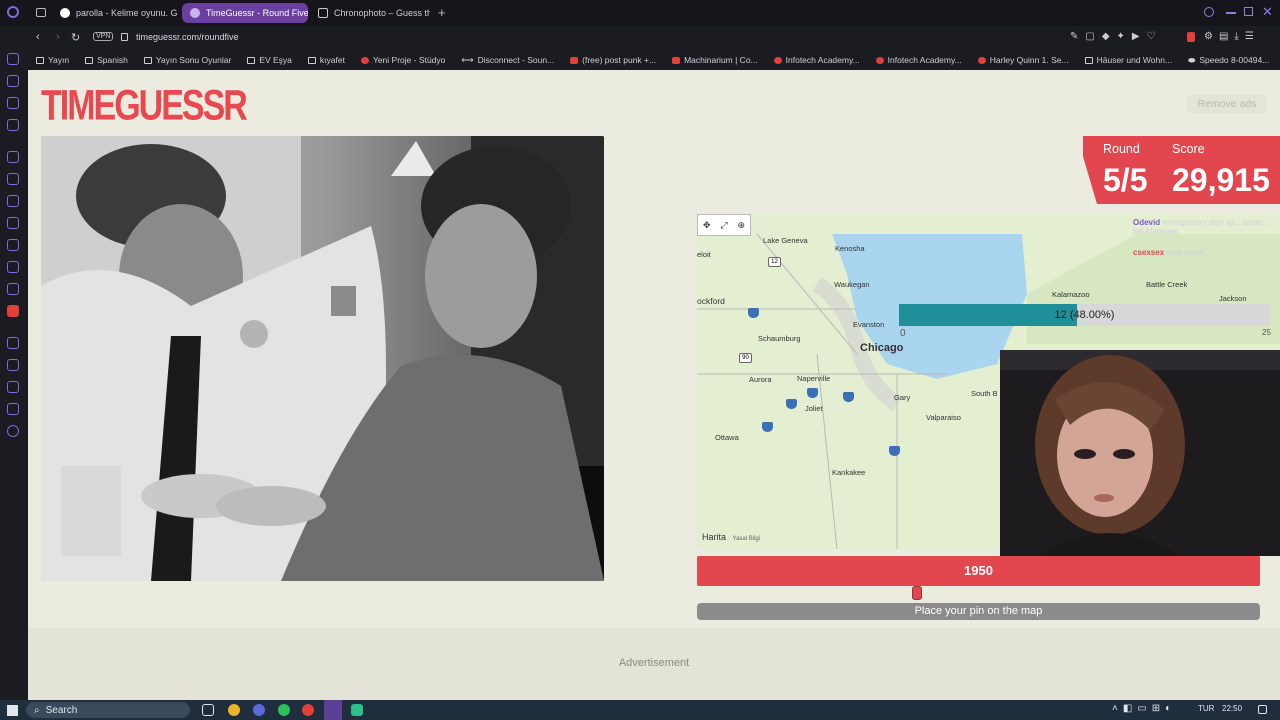 The image size is (1280, 720). I want to click on link-icon: ⬬, so click(1192, 59).